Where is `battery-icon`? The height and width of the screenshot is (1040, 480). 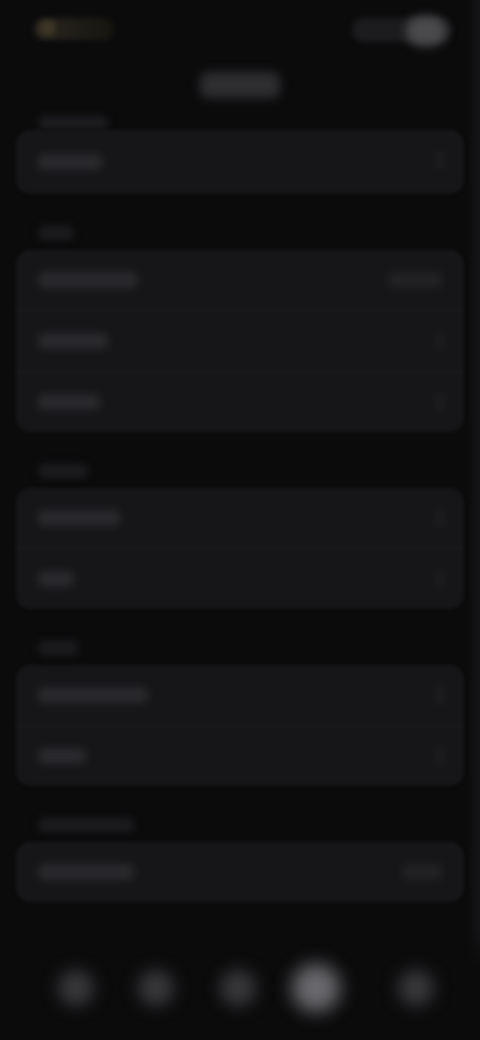
battery-icon is located at coordinates (426, 31).